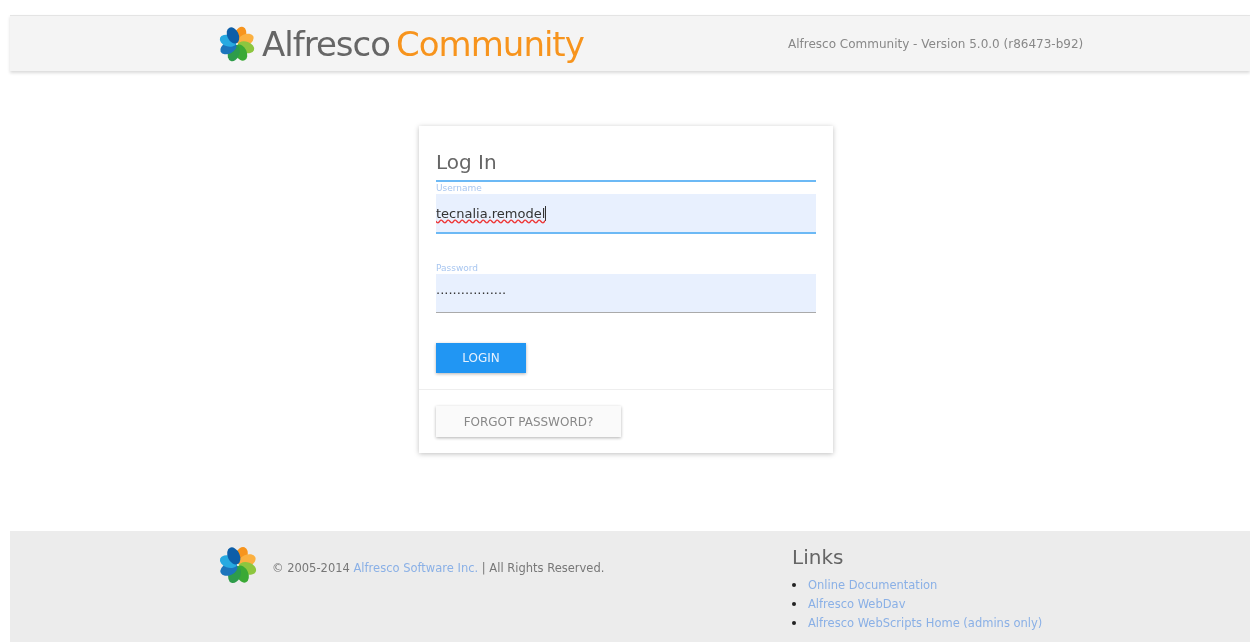  I want to click on field-value: tecnalia.remodel, so click(491, 213).